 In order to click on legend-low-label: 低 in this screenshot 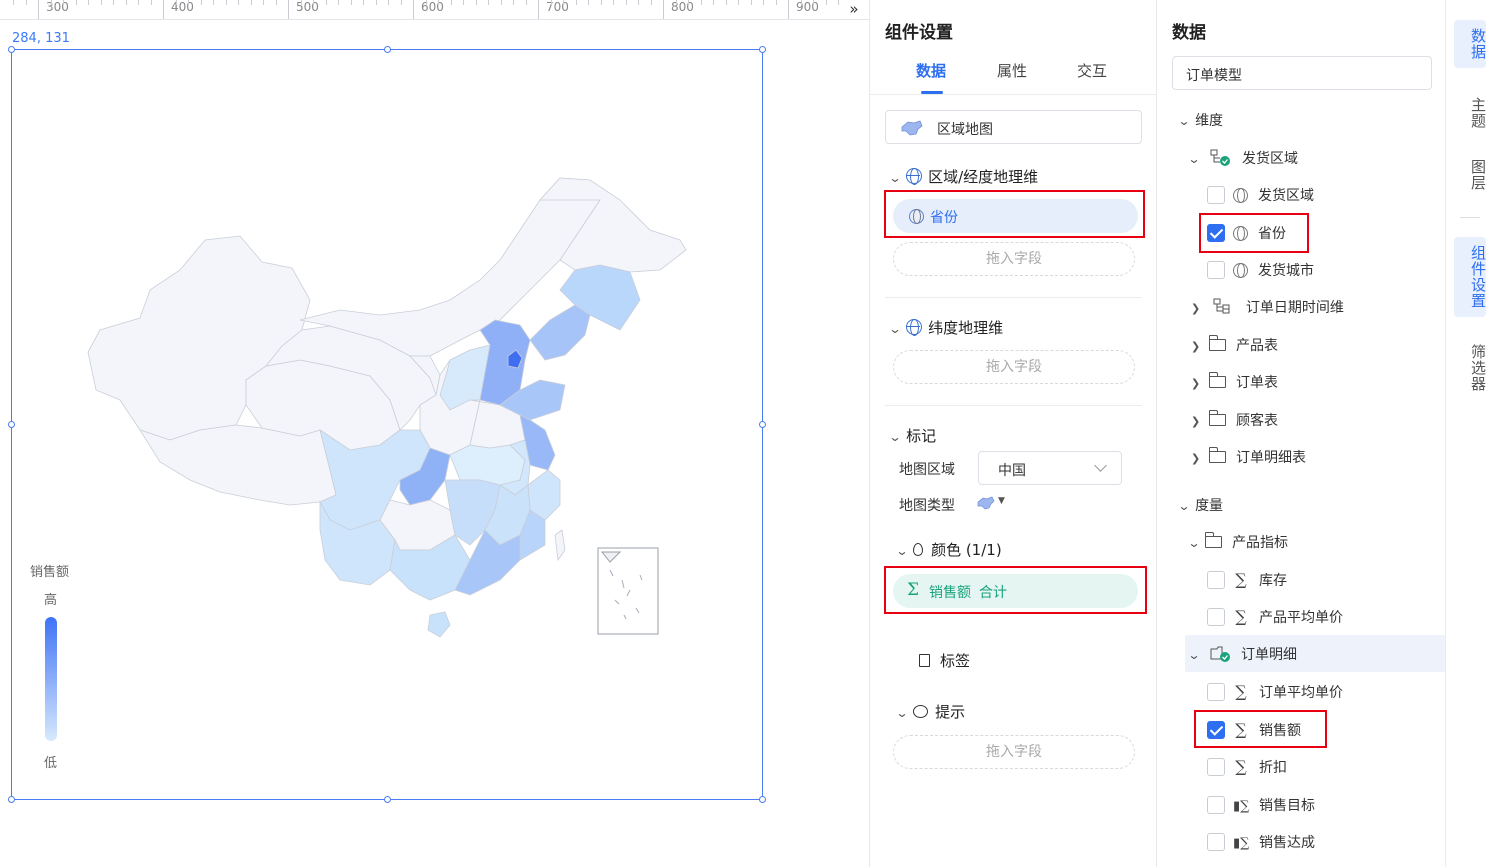, I will do `click(51, 763)`.